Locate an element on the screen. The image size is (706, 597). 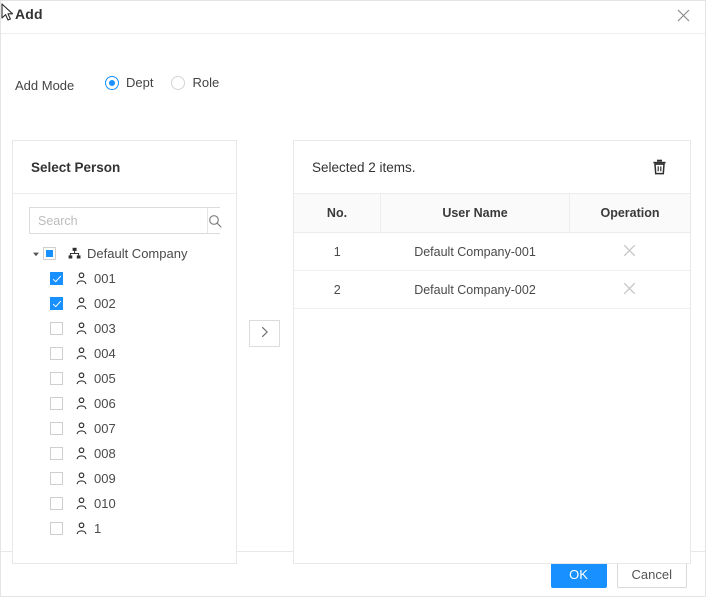
ok-button: OK is located at coordinates (578, 574).